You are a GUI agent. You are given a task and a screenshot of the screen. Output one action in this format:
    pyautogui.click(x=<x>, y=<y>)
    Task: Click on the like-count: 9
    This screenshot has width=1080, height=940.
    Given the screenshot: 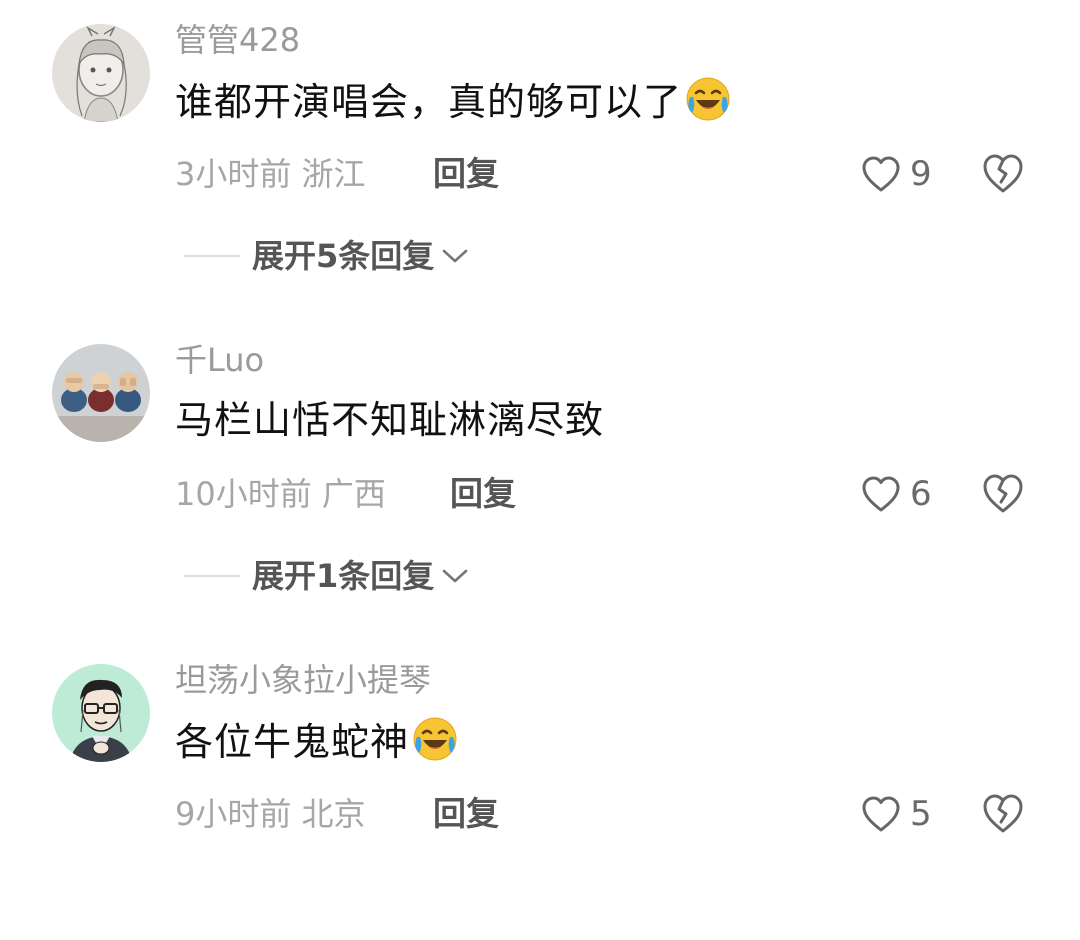 What is the action you would take?
    pyautogui.click(x=921, y=174)
    